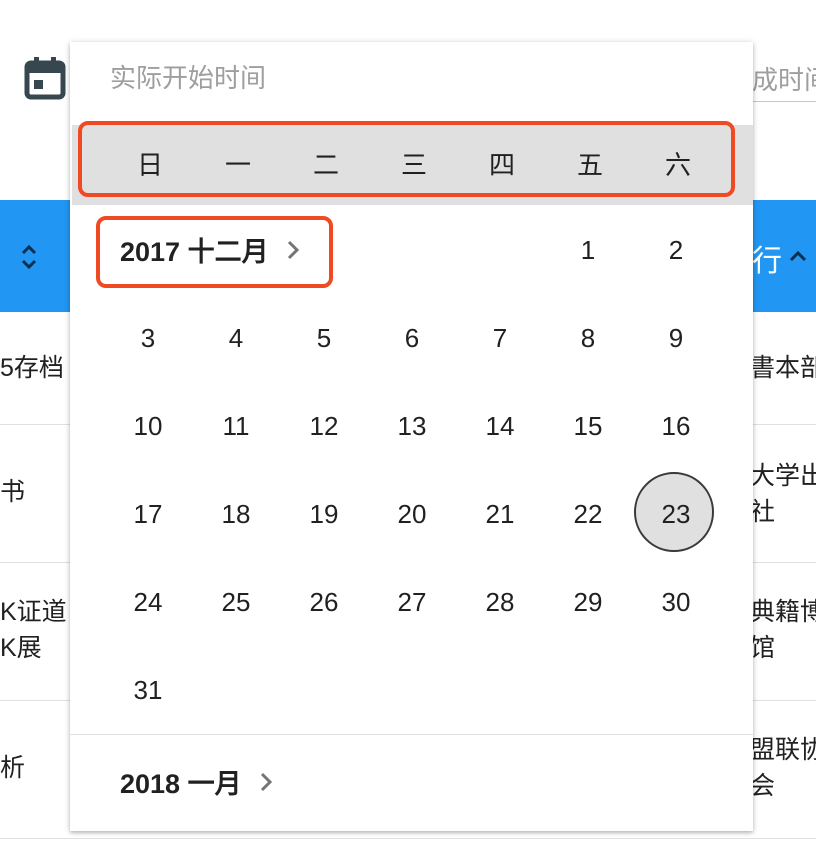 The width and height of the screenshot is (816, 864). I want to click on calendar-day-number: 31, so click(148, 690).